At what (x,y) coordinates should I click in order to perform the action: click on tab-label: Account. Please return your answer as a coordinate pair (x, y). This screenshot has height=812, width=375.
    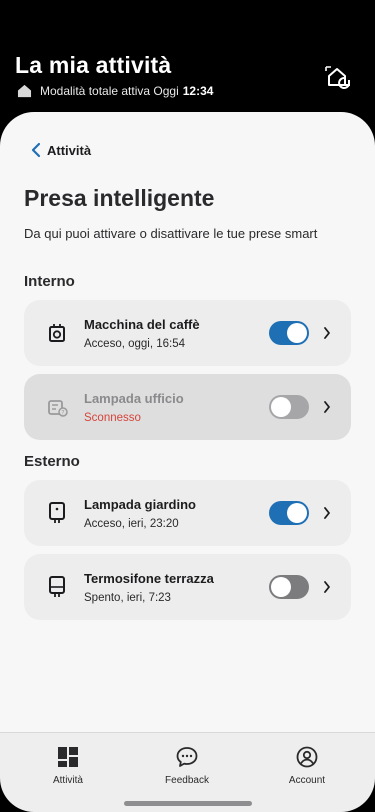
    Looking at the image, I should click on (307, 780).